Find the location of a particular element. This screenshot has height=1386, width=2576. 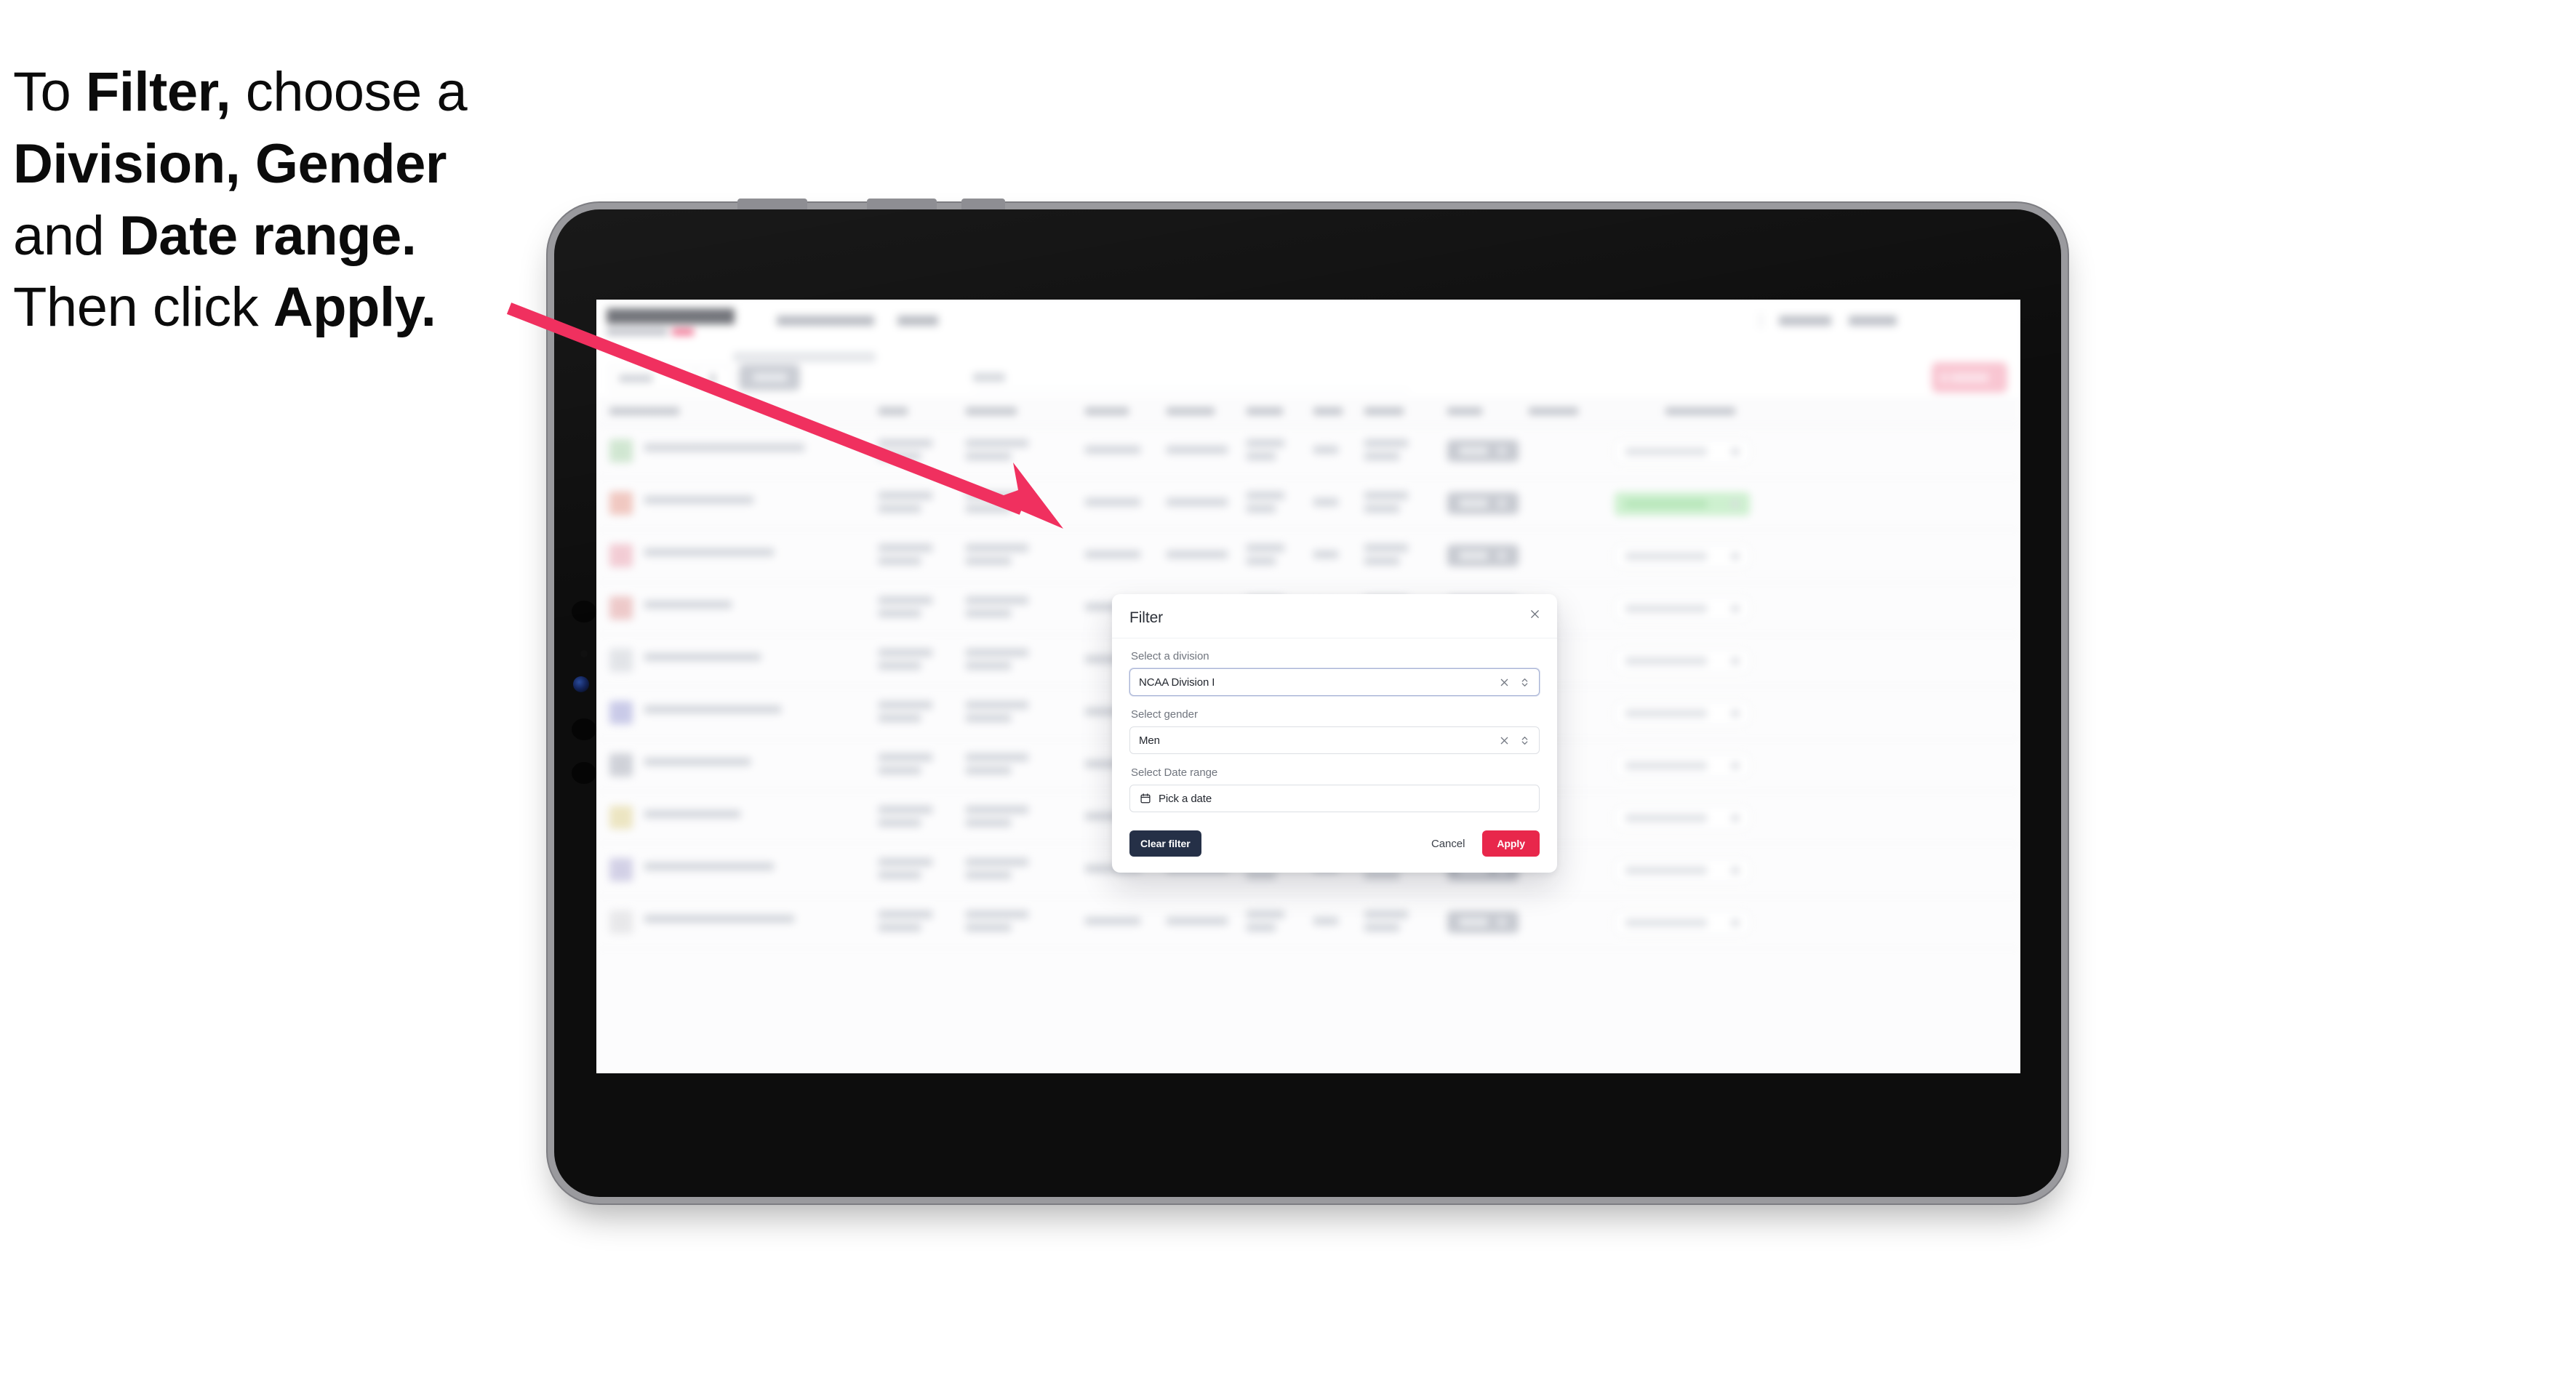

app-logo-accent is located at coordinates (683, 332).